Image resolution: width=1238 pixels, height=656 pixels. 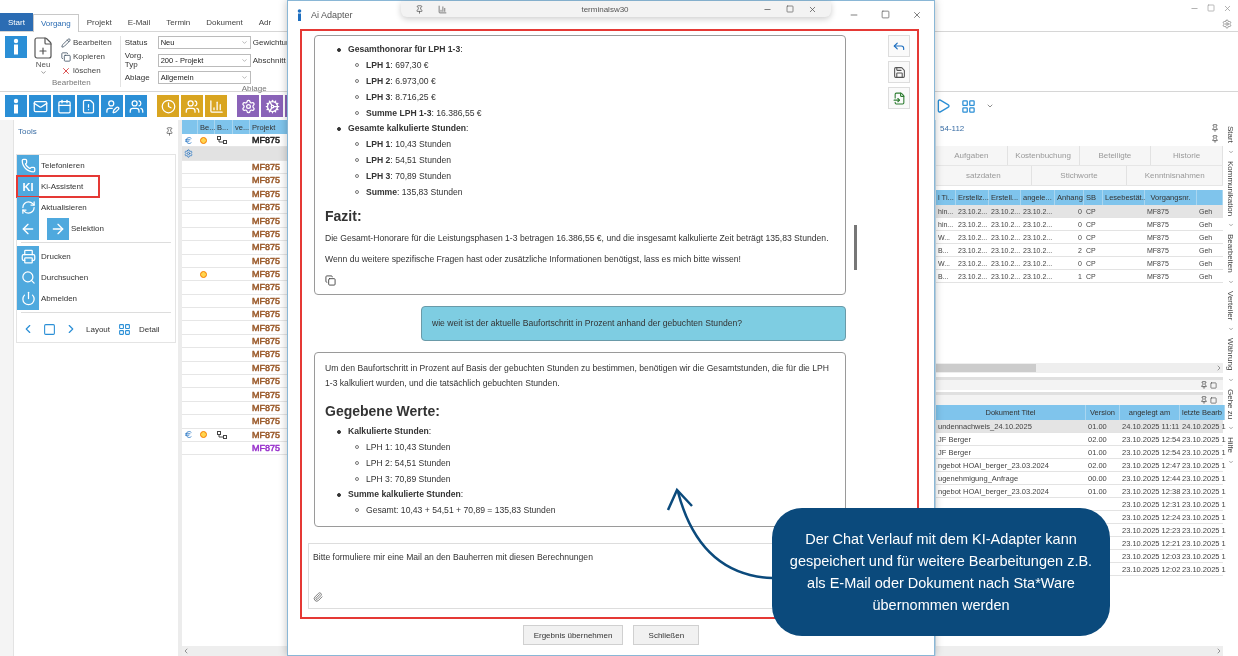 What do you see at coordinates (405, 49) in the screenshot?
I see `list-item: Gesamthonorar für LPH 1-3:` at bounding box center [405, 49].